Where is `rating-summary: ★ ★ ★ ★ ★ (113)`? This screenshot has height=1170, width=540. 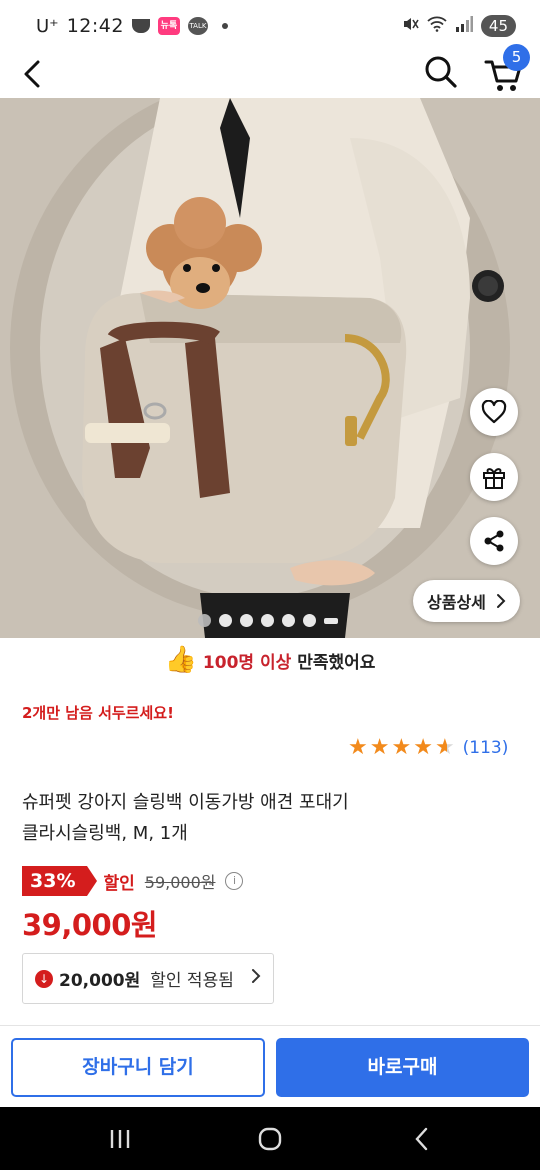
rating-summary: ★ ★ ★ ★ ★ (113) is located at coordinates (428, 748).